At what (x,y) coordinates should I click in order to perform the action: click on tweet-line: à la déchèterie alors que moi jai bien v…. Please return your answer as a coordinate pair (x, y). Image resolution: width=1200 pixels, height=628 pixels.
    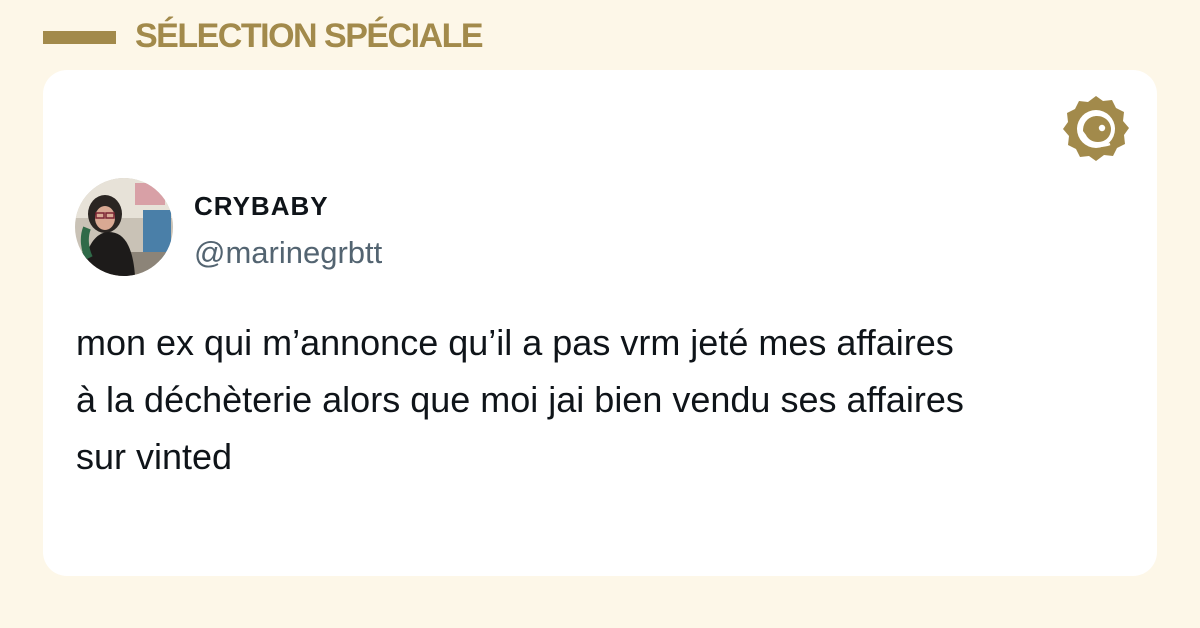
    Looking at the image, I should click on (520, 399).